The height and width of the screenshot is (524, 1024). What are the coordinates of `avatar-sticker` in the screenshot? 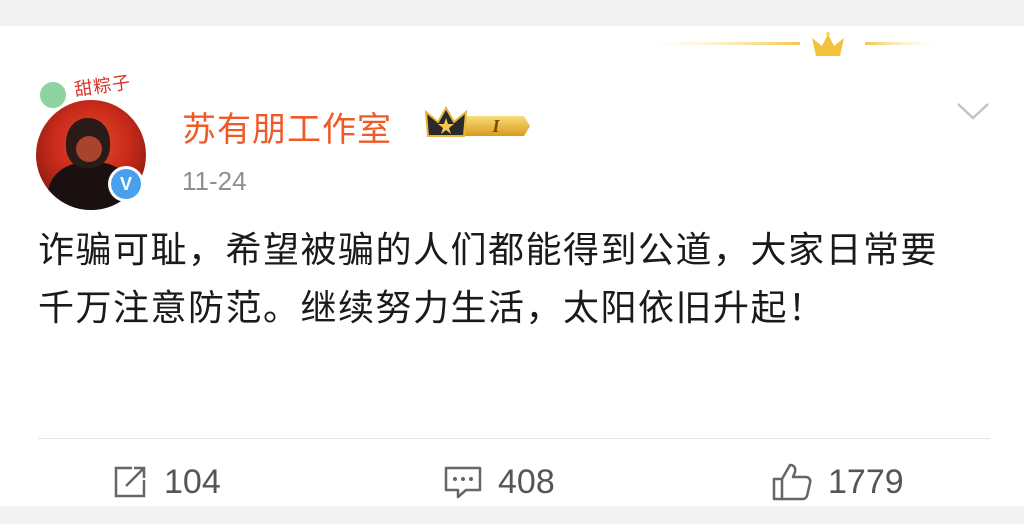 It's located at (53, 95).